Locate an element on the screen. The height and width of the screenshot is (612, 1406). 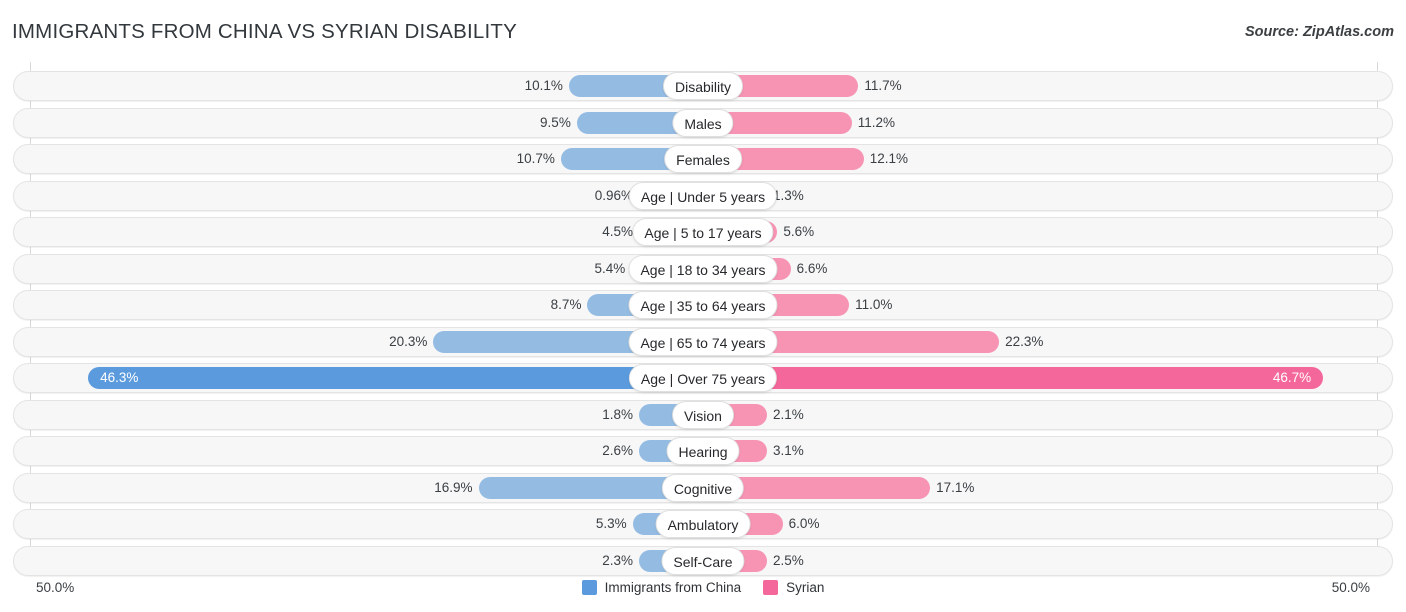
legend-item-china: Immigrants from China is located at coordinates (661, 587).